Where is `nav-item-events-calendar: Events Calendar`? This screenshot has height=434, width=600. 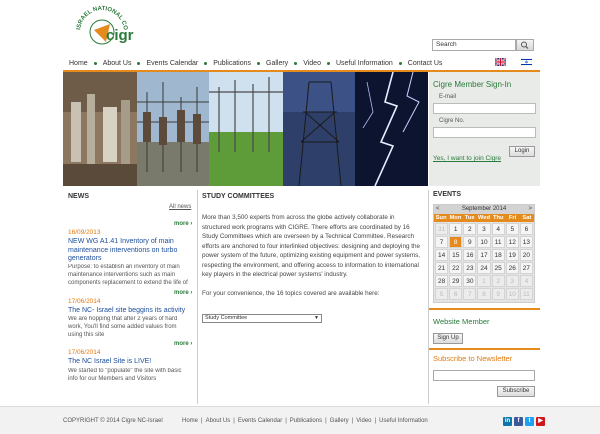
nav-item-events-calendar: Events Calendar is located at coordinates (172, 63).